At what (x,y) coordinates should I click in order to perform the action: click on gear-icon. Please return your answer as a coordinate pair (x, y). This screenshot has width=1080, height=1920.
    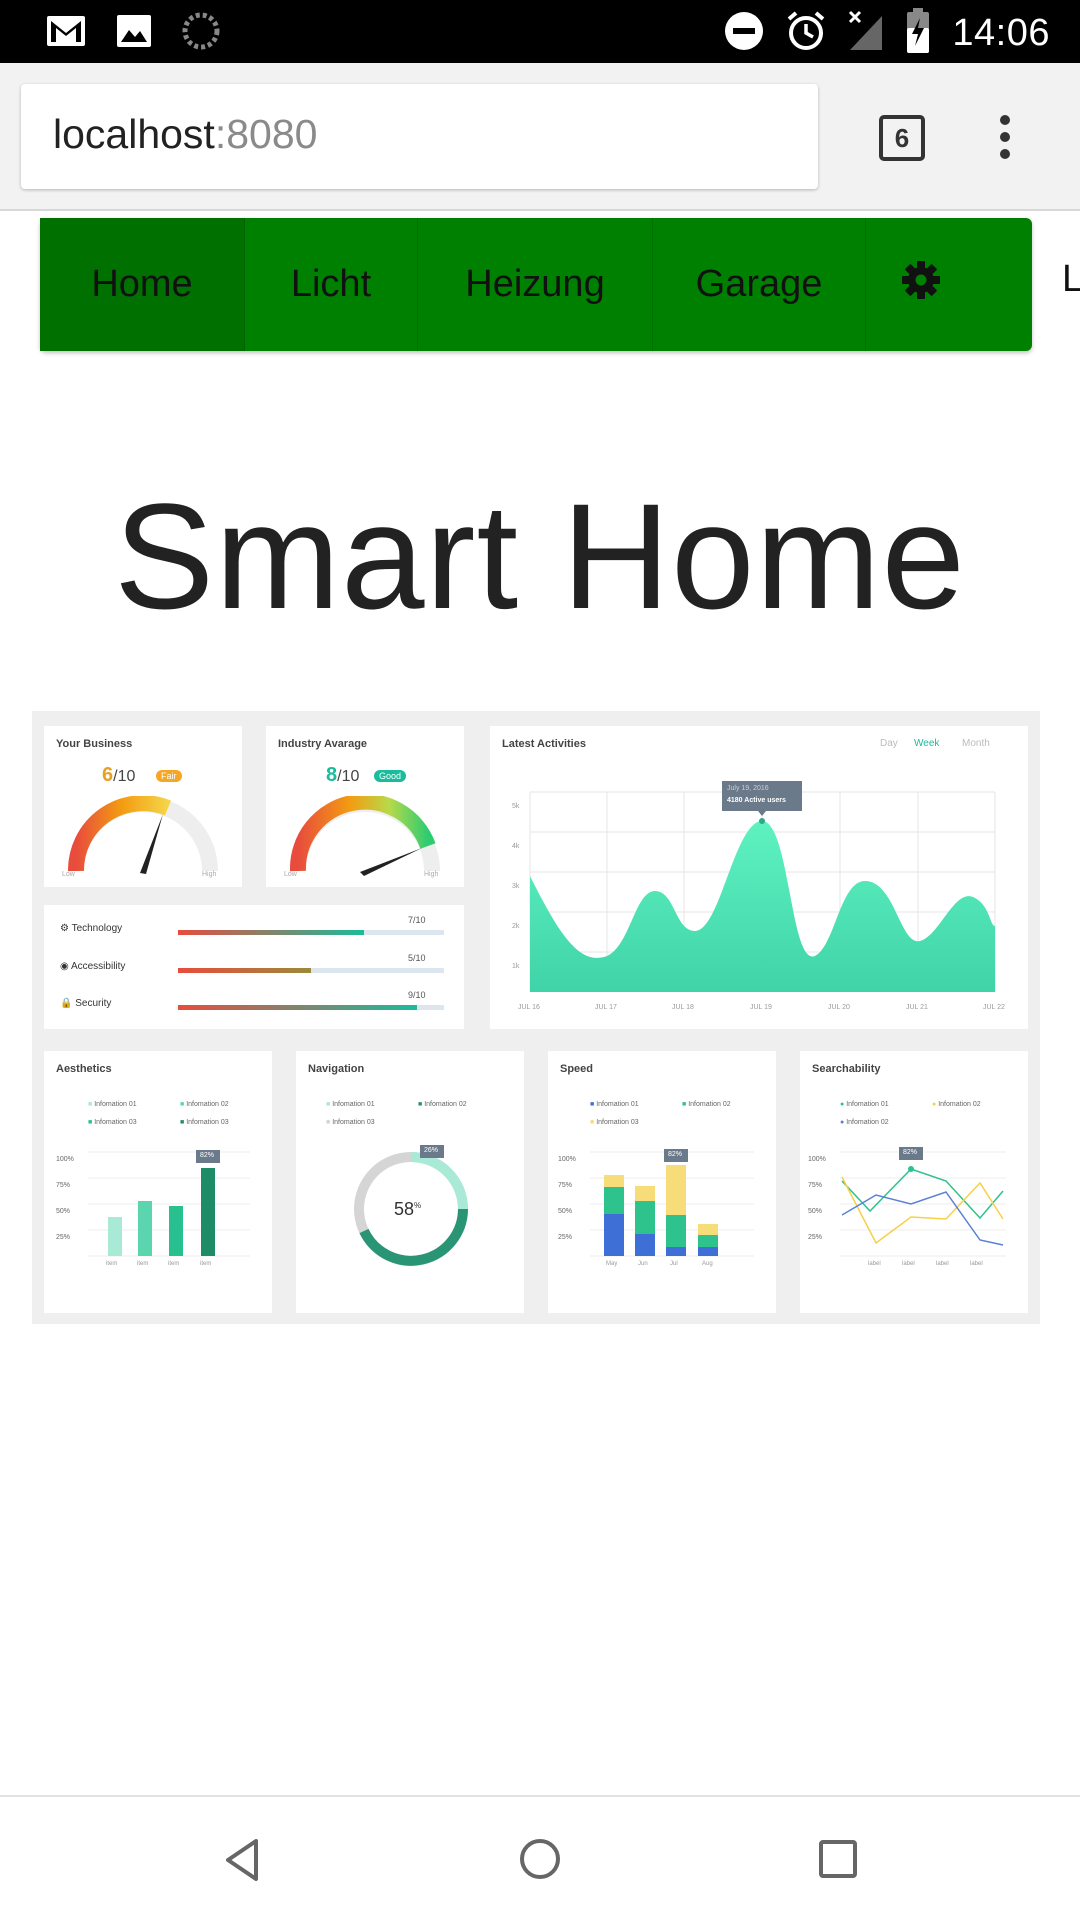
    Looking at the image, I should click on (921, 285).